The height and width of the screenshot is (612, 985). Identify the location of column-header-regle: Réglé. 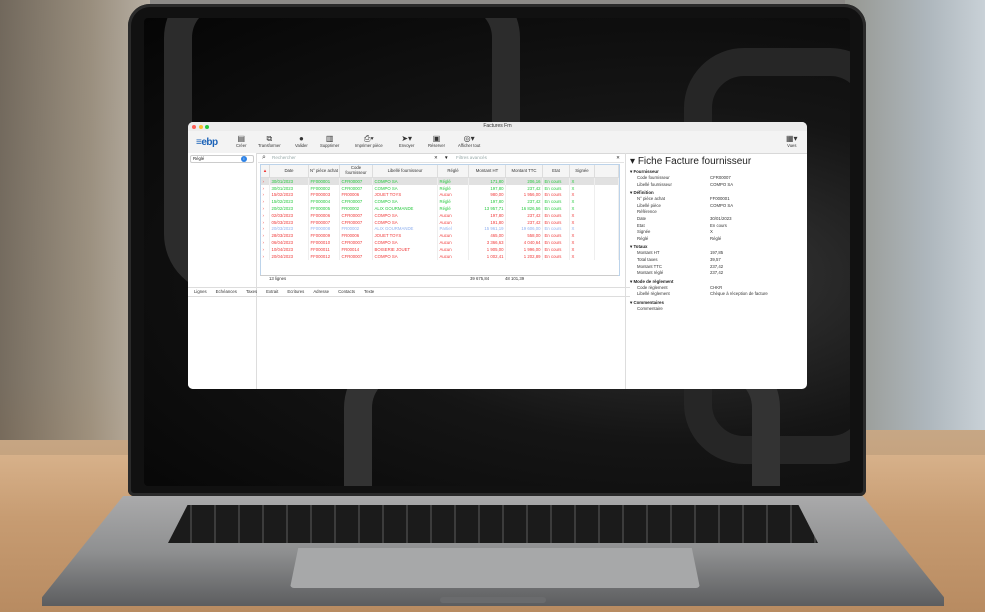
(453, 171).